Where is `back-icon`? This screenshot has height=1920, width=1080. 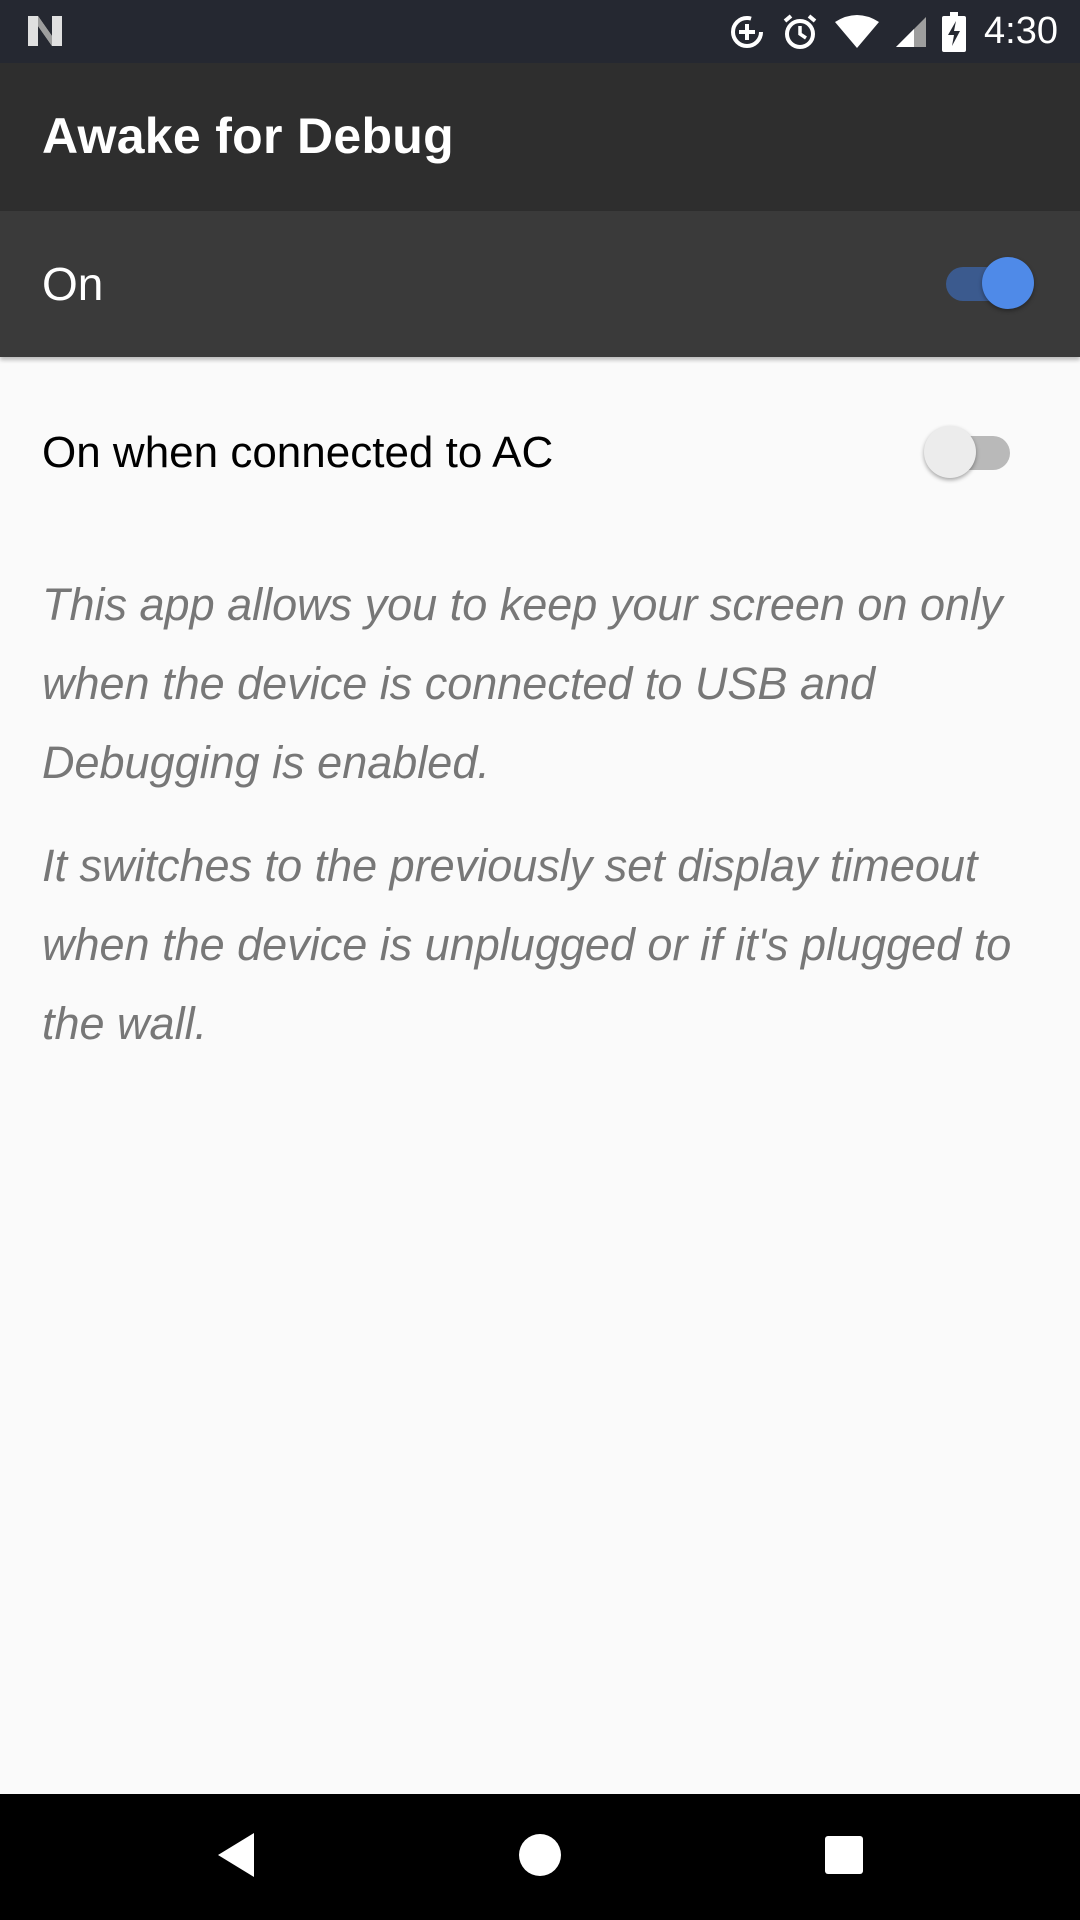
back-icon is located at coordinates (236, 1857).